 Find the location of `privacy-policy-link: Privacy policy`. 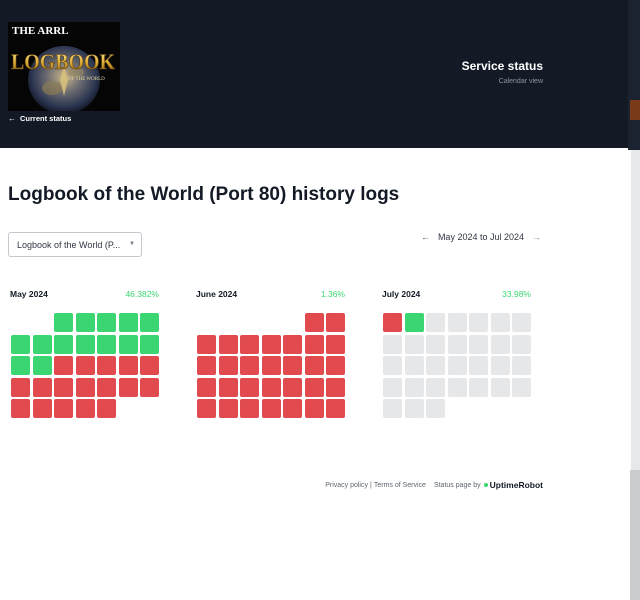

privacy-policy-link: Privacy policy is located at coordinates (346, 485).